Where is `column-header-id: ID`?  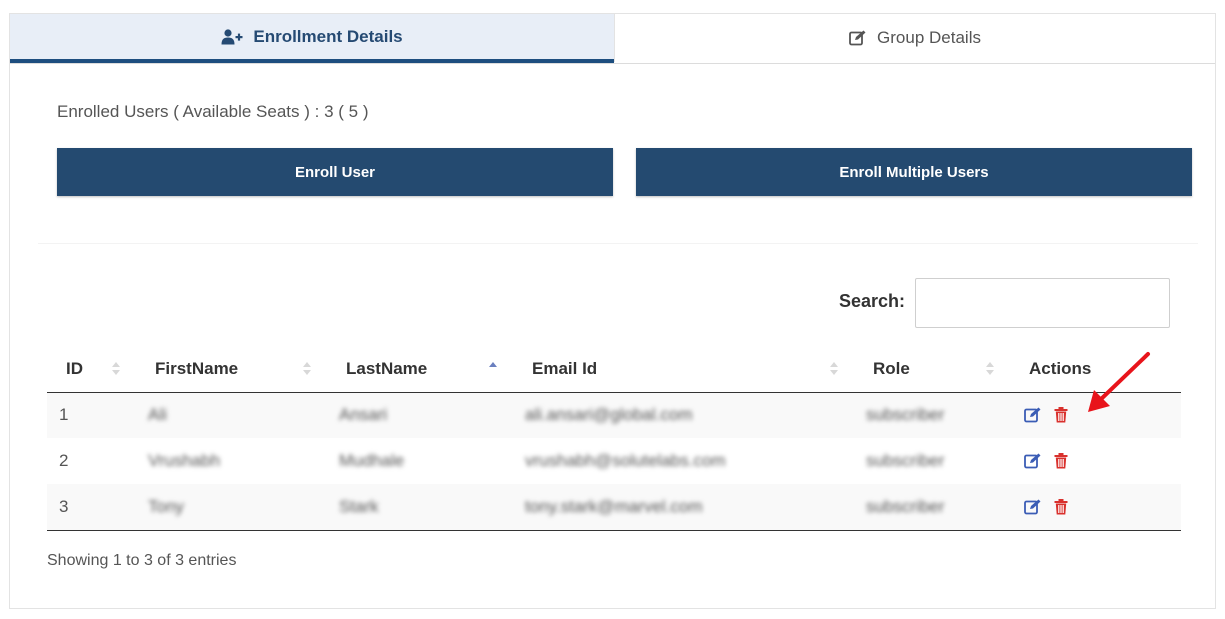 column-header-id: ID is located at coordinates (91, 369).